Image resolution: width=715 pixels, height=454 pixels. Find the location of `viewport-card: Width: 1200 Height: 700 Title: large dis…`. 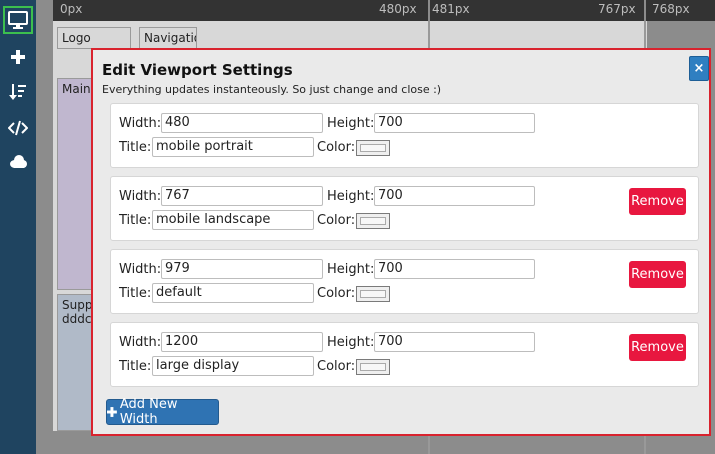

viewport-card: Width: 1200 Height: 700 Title: large dis… is located at coordinates (404, 354).